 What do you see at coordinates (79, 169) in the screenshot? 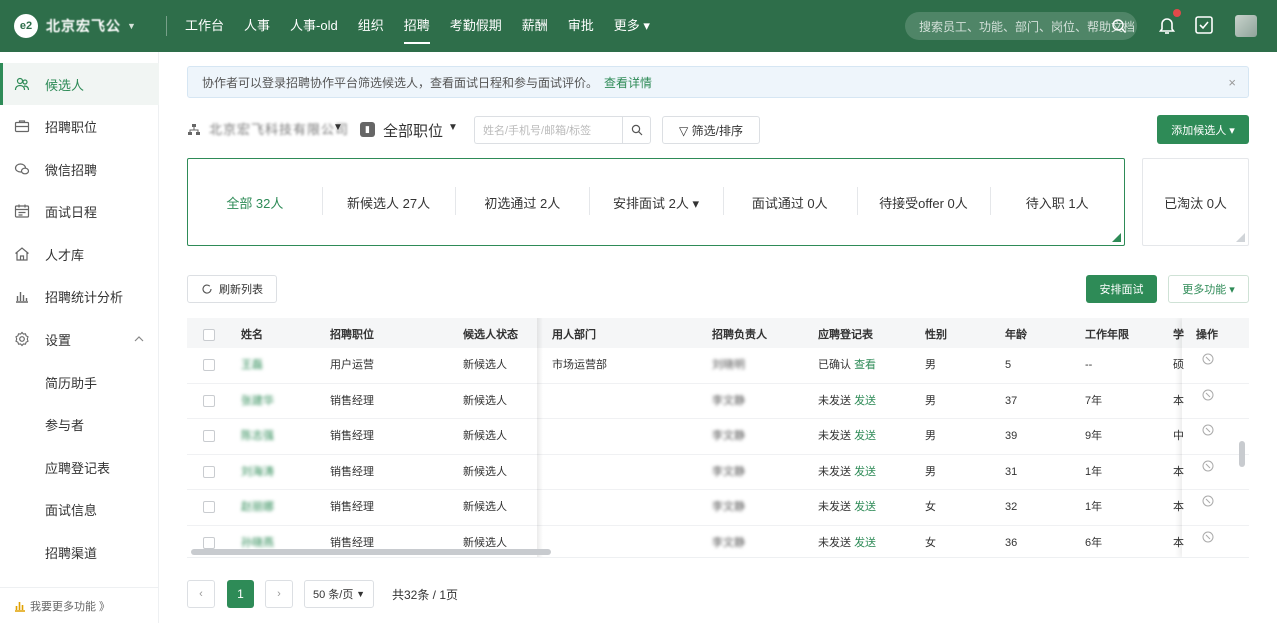
I see `sidebar-item-wechat: 微信招聘` at bounding box center [79, 169].